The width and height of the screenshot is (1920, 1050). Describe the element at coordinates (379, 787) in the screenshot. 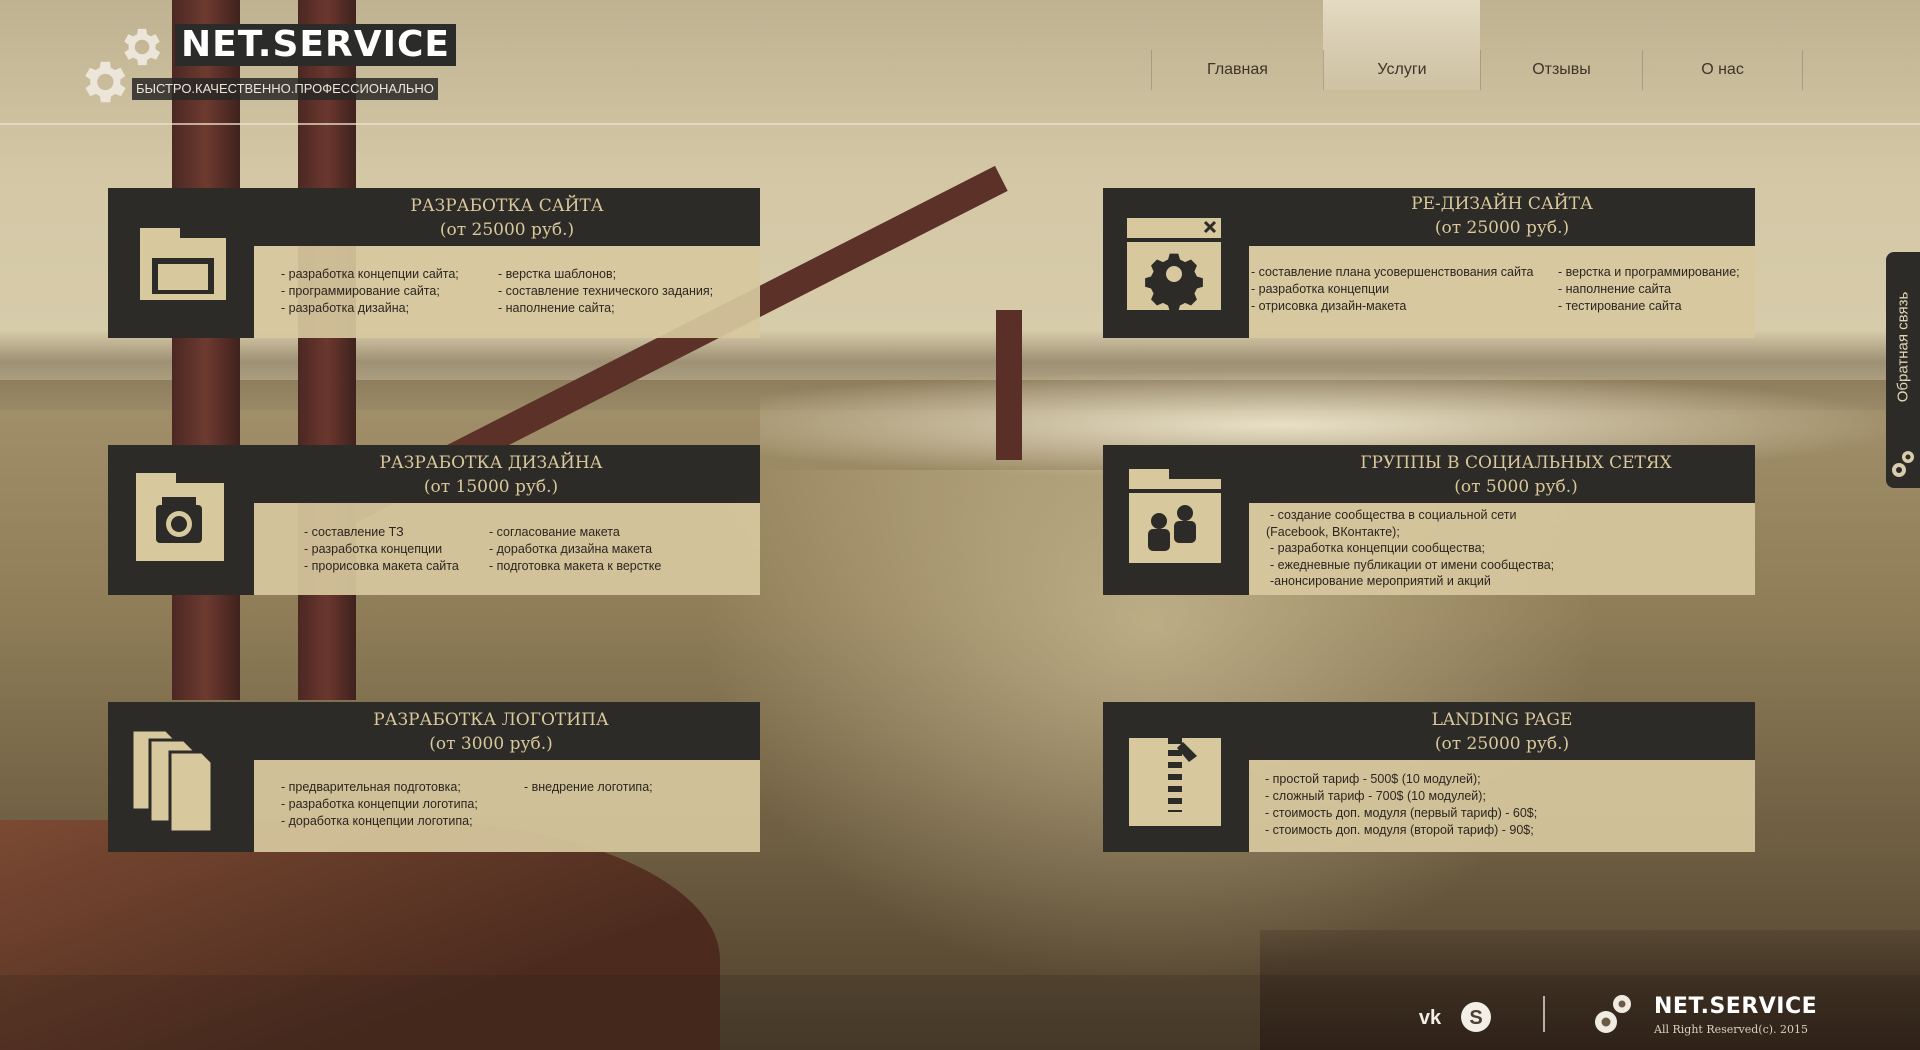

I see `list-item: предварительная подготовка;` at that location.